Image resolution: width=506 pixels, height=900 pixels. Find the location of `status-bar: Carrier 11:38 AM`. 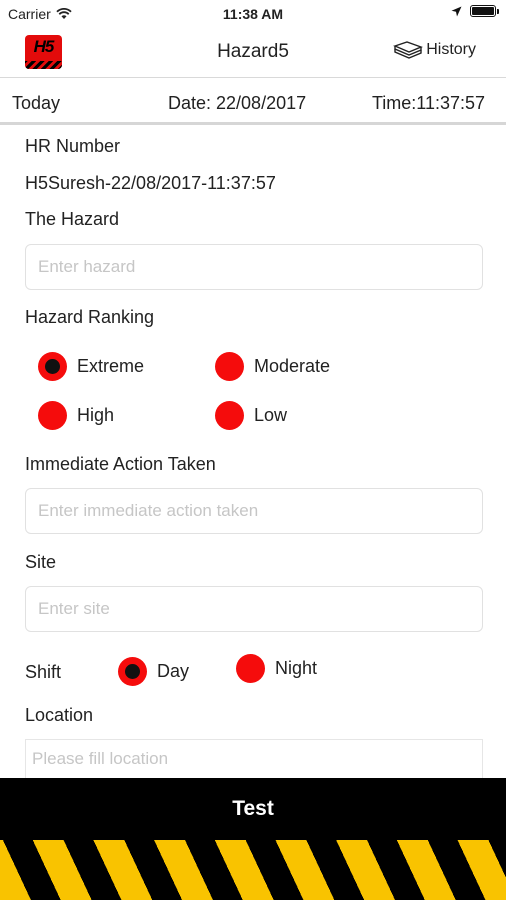

status-bar: Carrier 11:38 AM is located at coordinates (253, 14).